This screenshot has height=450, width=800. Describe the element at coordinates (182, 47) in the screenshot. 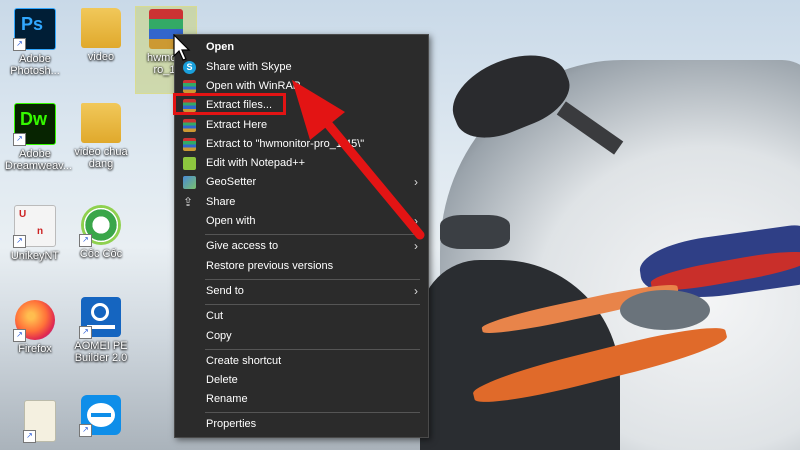

I see `mouse-cursor-icon` at that location.